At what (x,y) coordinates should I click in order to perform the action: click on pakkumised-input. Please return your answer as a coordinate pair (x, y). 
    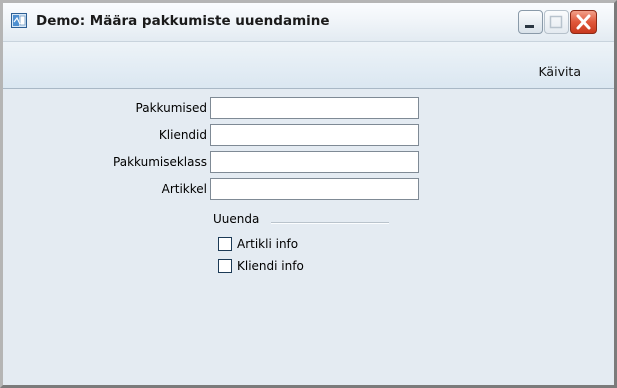
    Looking at the image, I should click on (314, 108).